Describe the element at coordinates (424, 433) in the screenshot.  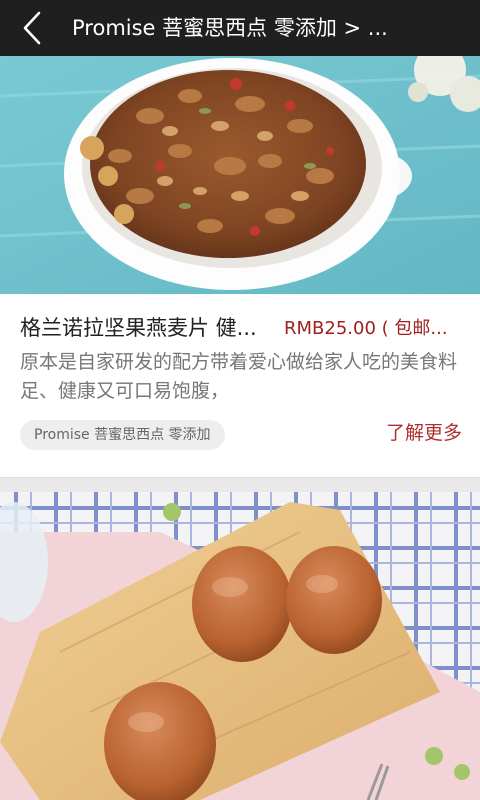
I see `learn-more-link: 了解更多` at that location.